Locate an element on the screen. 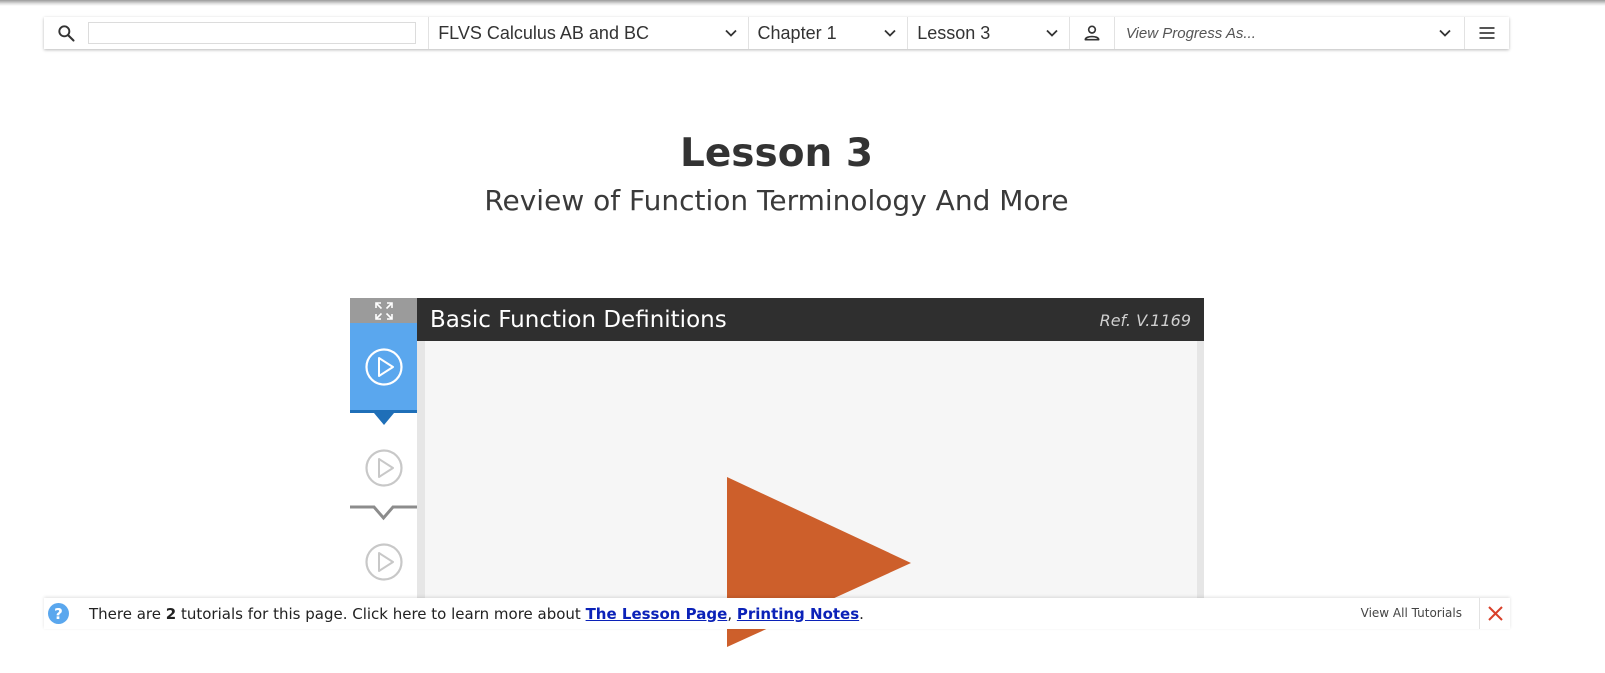 This screenshot has width=1605, height=673. search-icon is located at coordinates (66, 33).